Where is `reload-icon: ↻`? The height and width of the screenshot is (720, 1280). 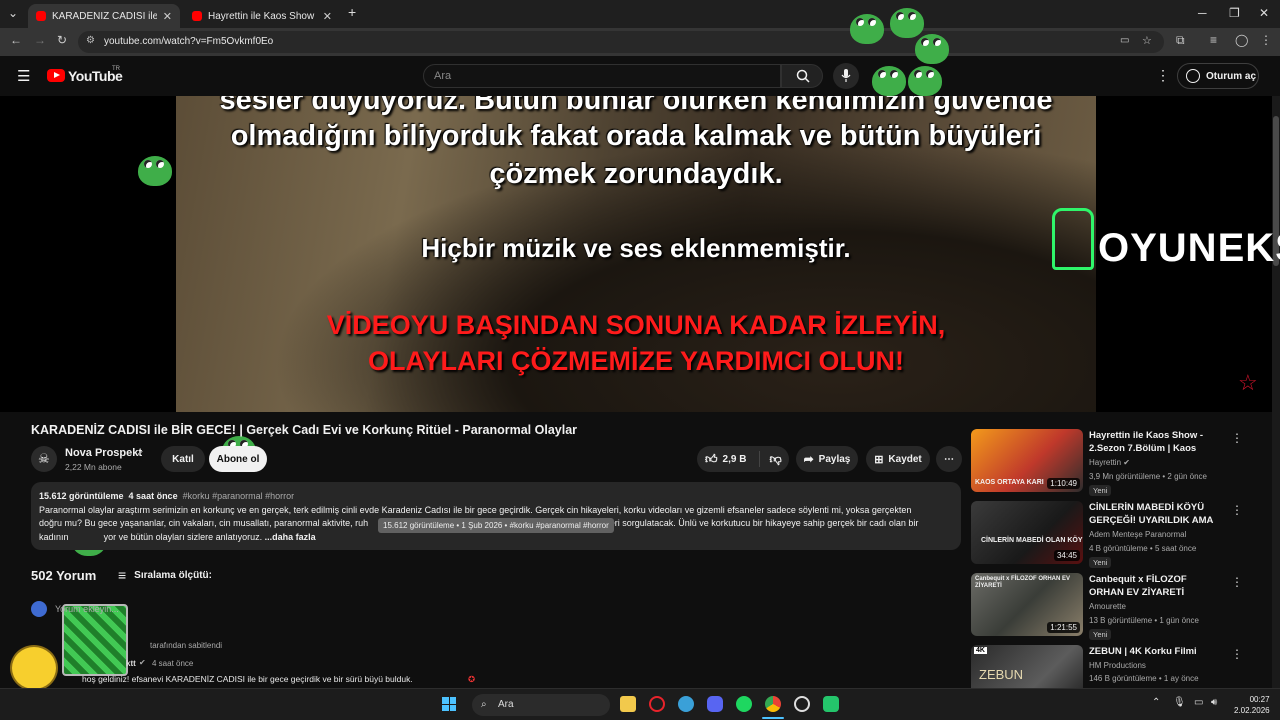
reload-icon: ↻ is located at coordinates (62, 40).